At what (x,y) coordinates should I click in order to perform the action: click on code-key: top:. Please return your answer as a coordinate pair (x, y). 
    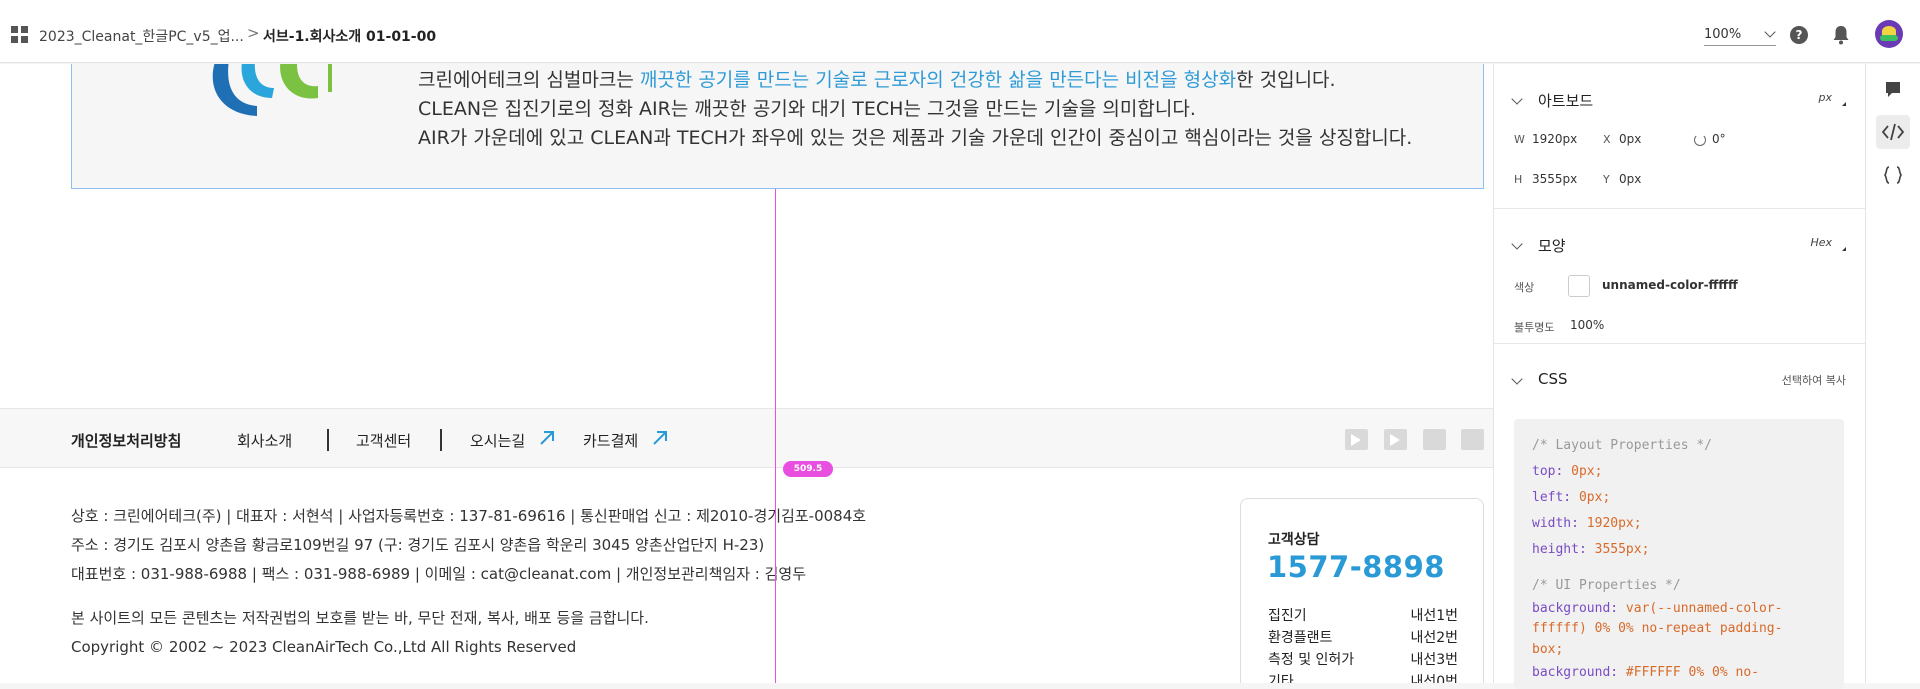
    Looking at the image, I should click on (1548, 471).